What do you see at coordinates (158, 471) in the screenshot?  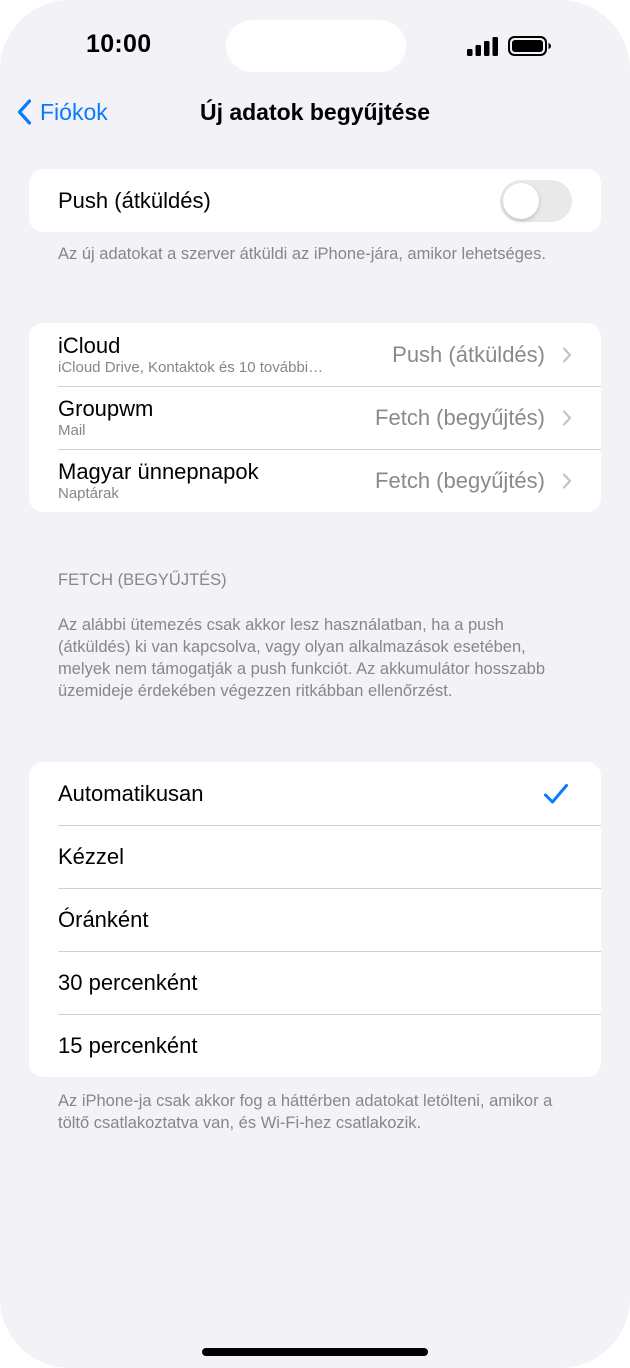 I see `account-name: Magyar ünnepnapok` at bounding box center [158, 471].